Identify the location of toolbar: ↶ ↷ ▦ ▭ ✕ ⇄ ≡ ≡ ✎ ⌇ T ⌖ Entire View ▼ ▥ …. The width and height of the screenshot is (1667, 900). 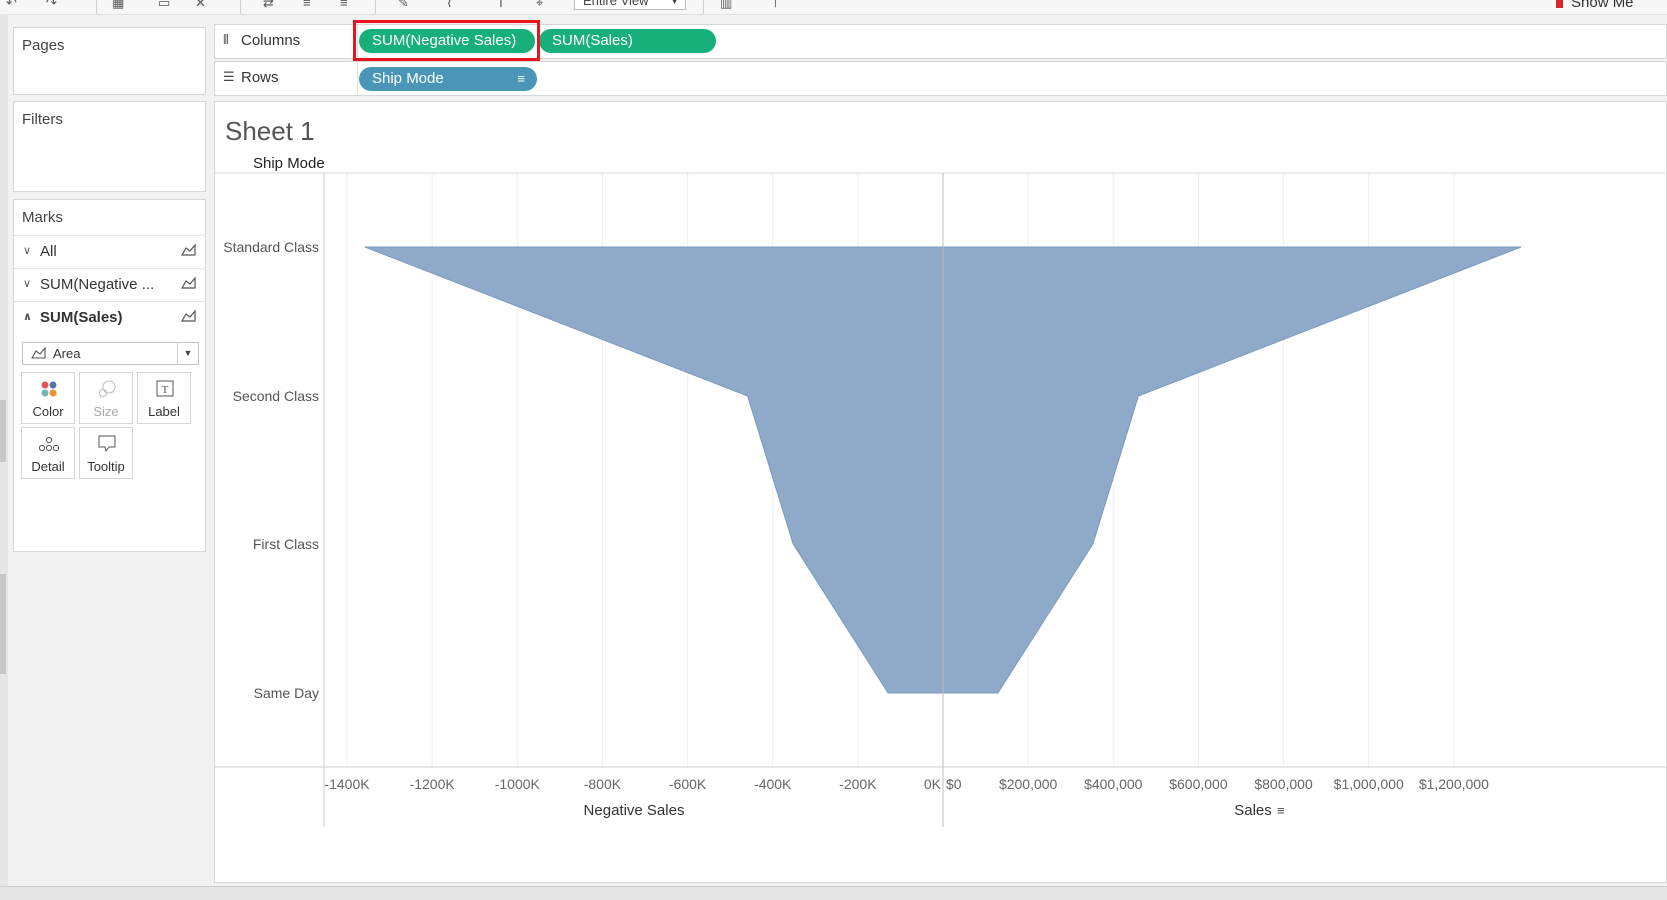
(833, 7).